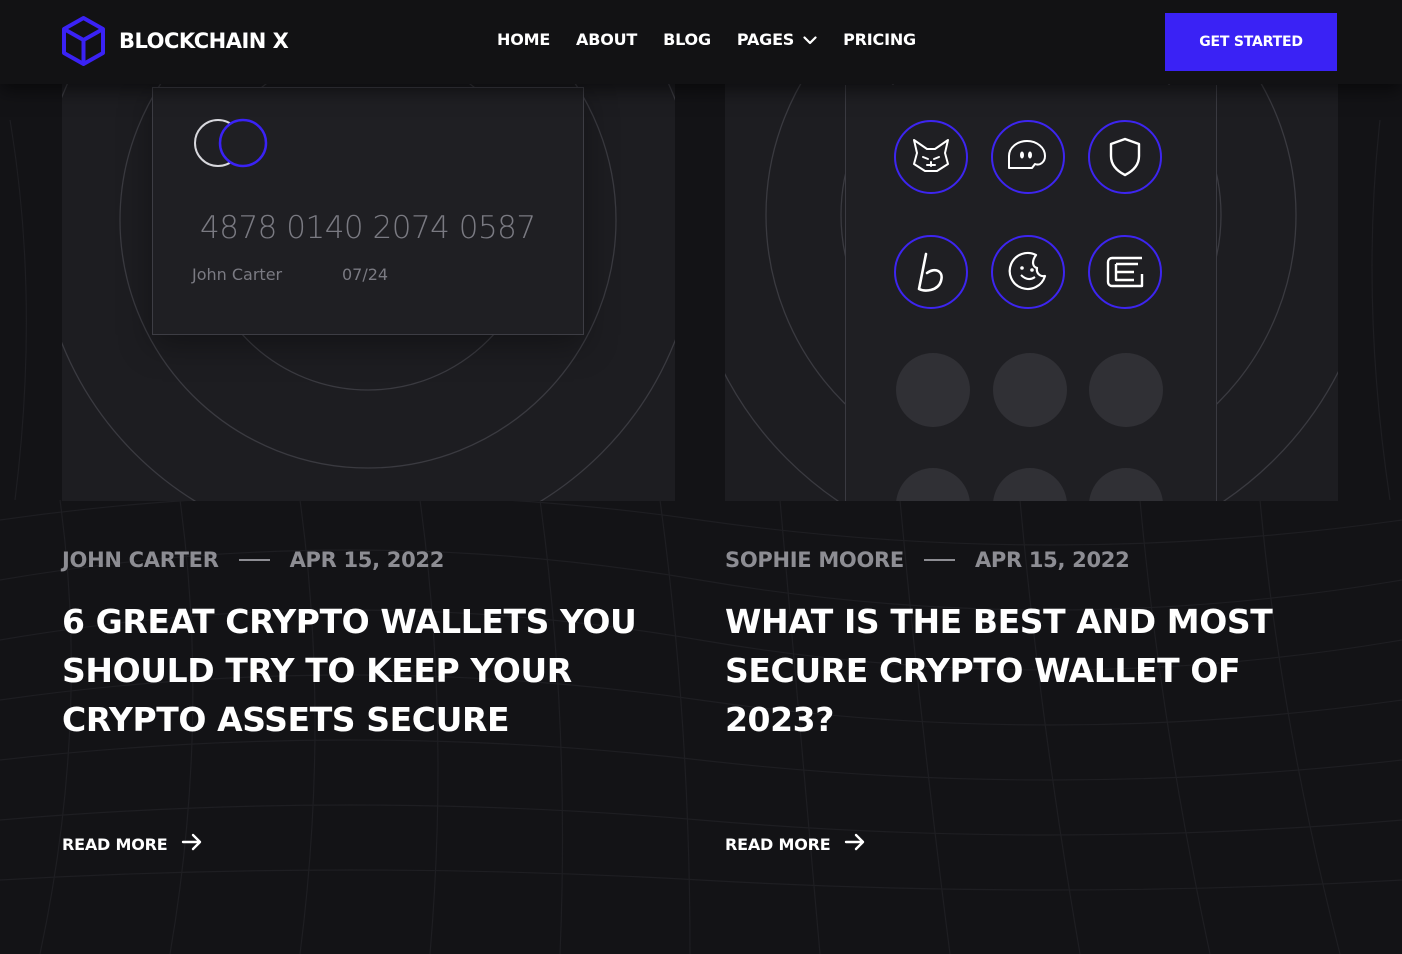 This screenshot has width=1402, height=954. I want to click on nav-home: HOME, so click(523, 39).